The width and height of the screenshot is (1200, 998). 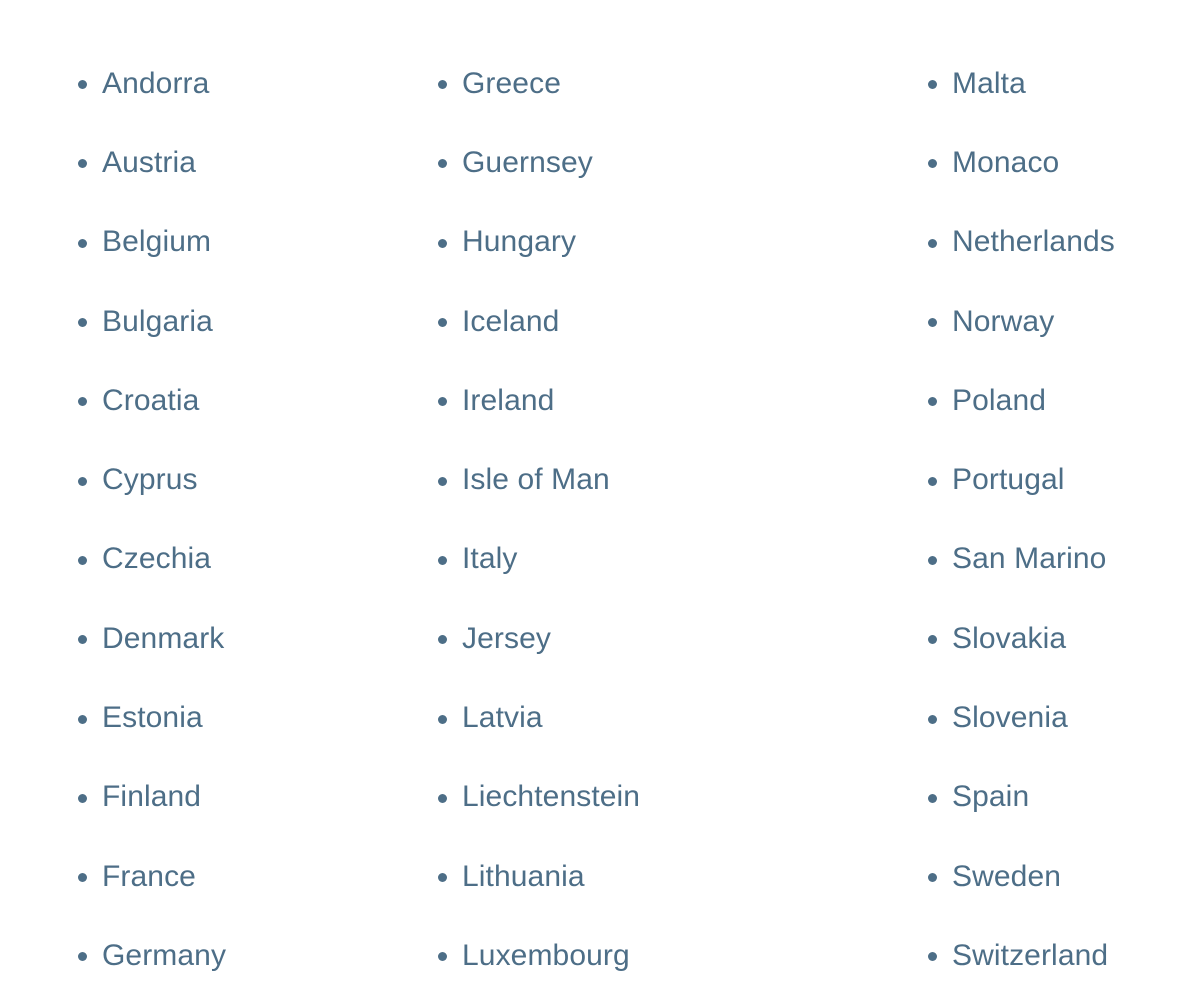 I want to click on country-name: San Marino, so click(x=1029, y=559).